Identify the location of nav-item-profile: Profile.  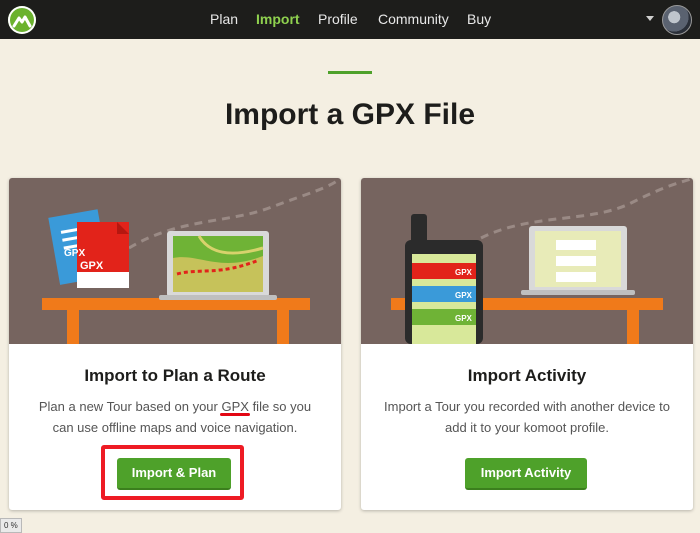
(338, 19).